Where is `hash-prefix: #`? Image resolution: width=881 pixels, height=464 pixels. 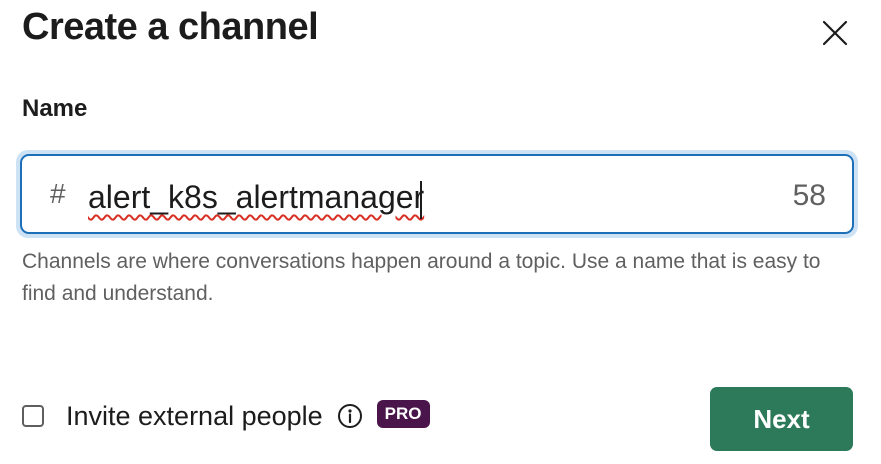
hash-prefix: # is located at coordinates (58, 193).